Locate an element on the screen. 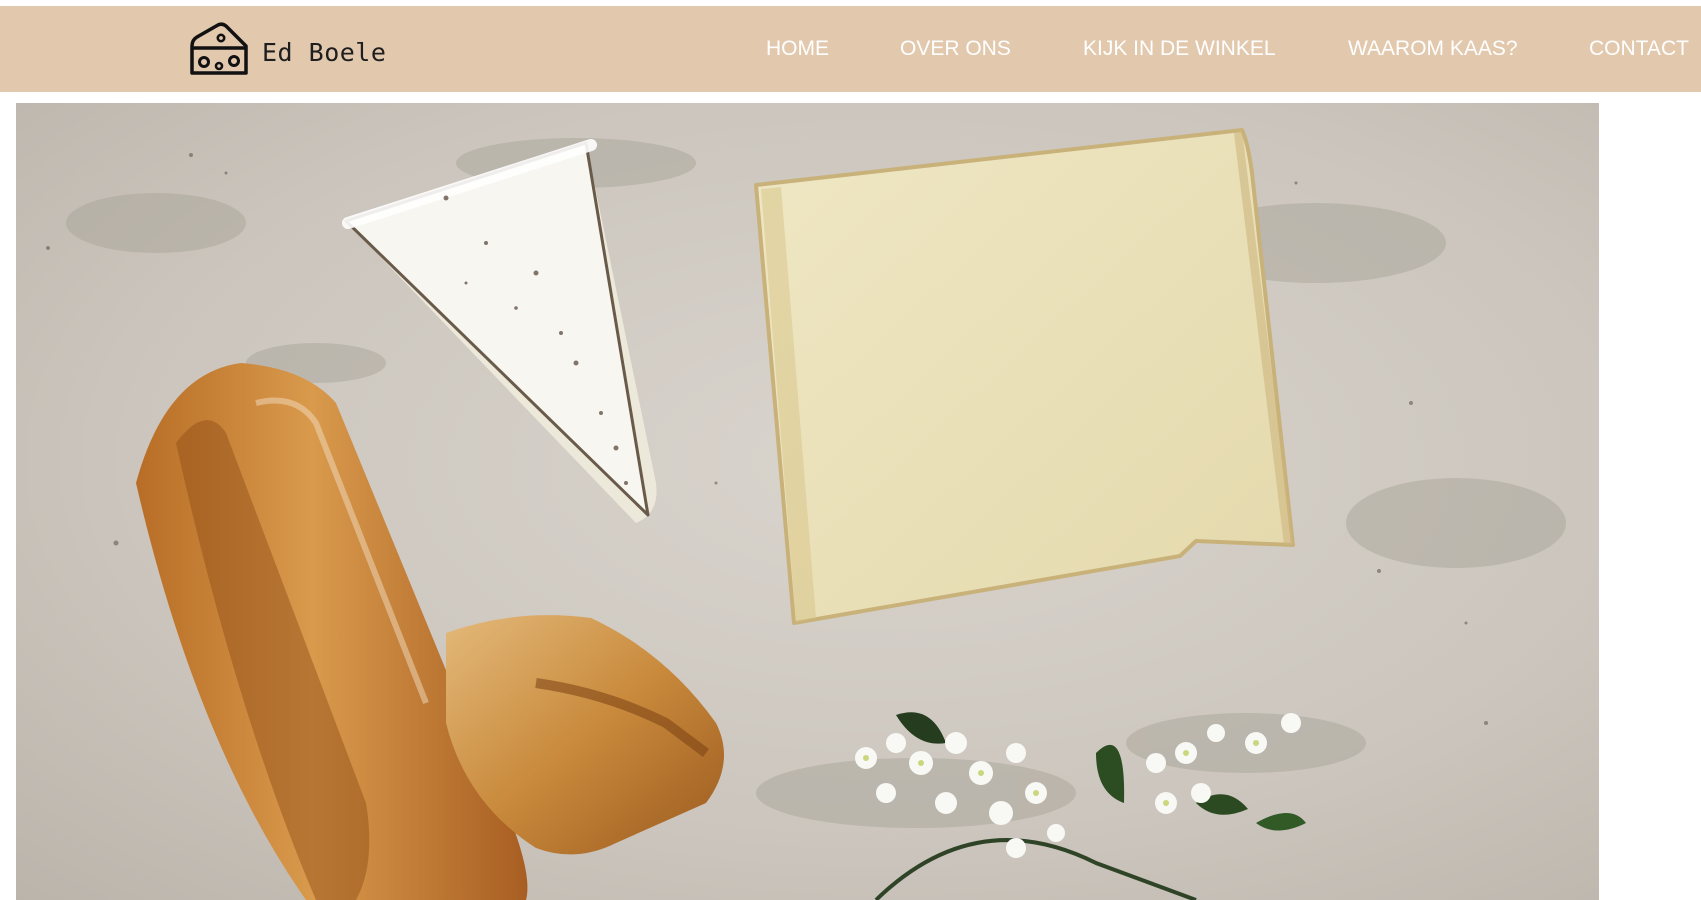 This screenshot has height=900, width=1701. nav-contact: CONTACT is located at coordinates (1639, 49).